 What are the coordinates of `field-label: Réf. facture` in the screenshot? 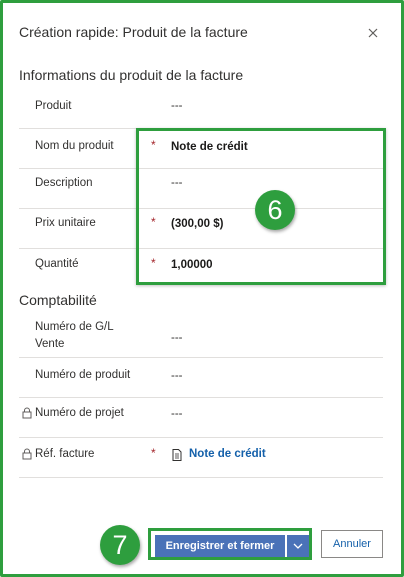 It's located at (65, 454).